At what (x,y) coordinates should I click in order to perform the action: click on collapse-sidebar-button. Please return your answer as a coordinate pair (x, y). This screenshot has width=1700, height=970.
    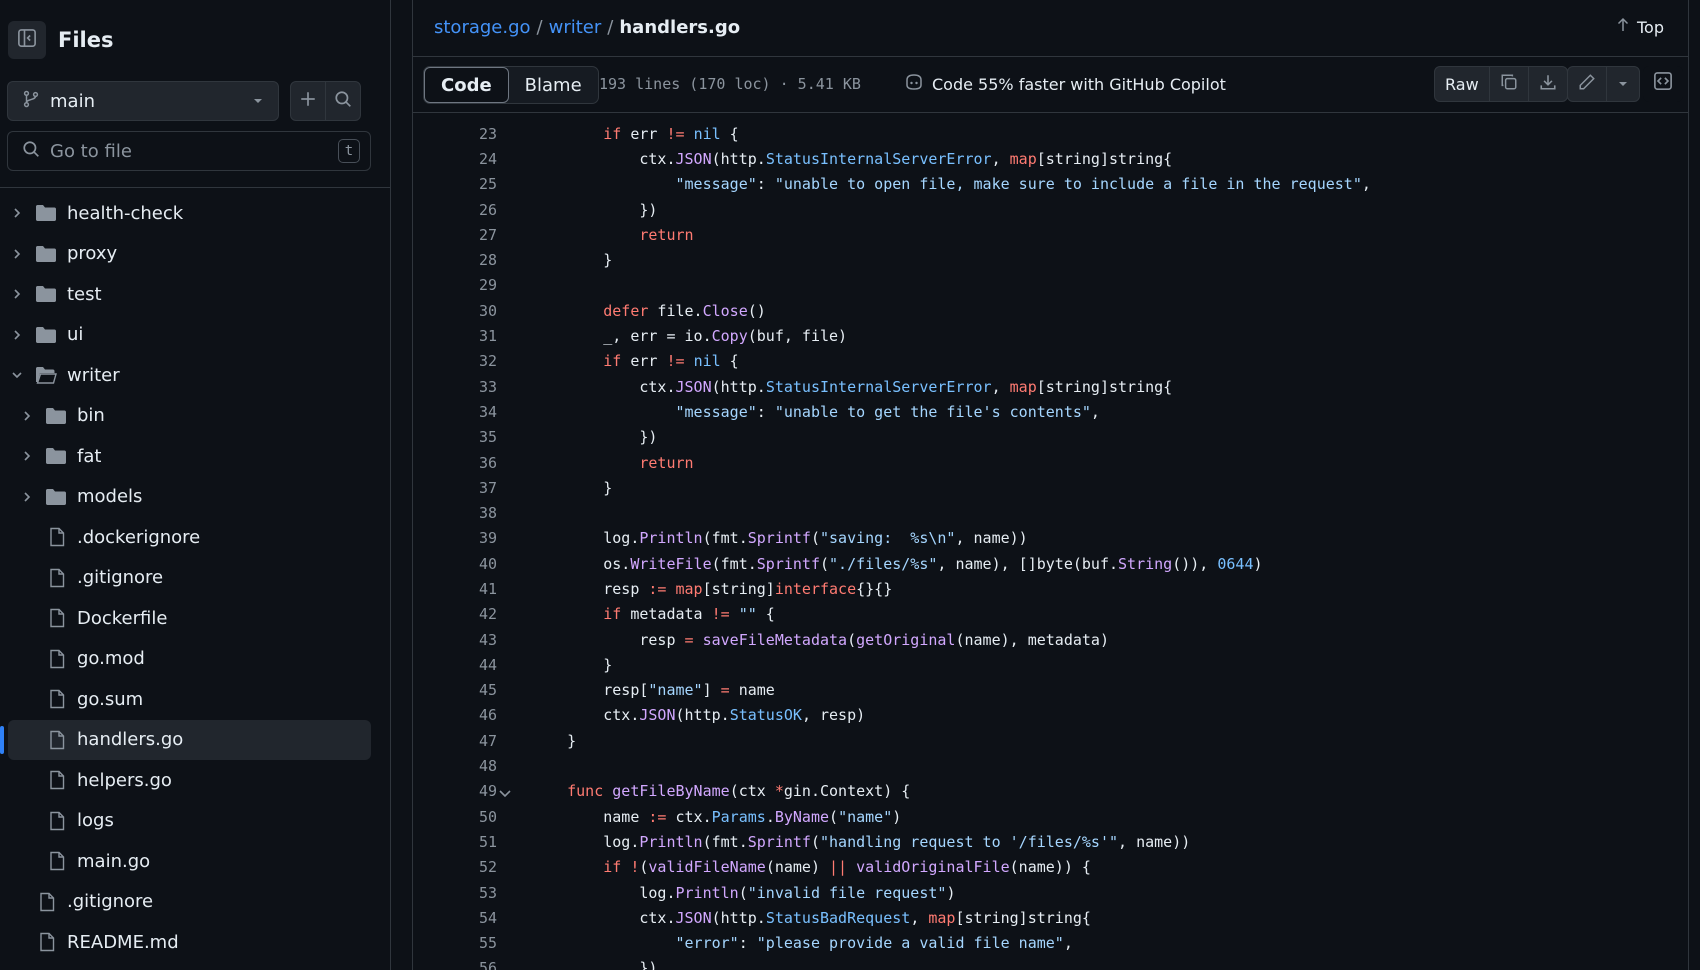
    Looking at the image, I should click on (27, 40).